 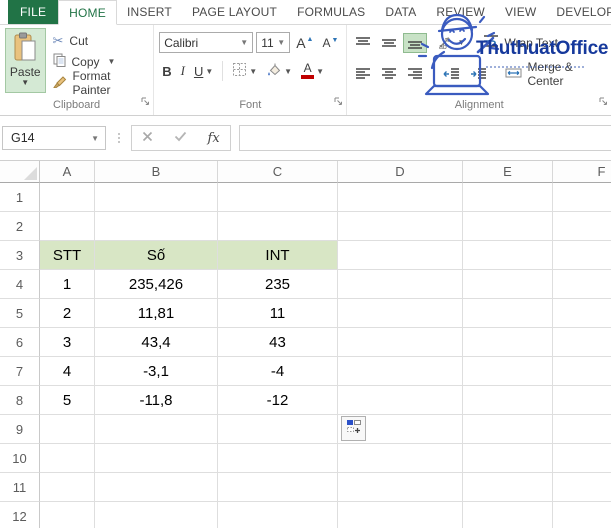 What do you see at coordinates (278, 487) in the screenshot?
I see `cell-C11` at bounding box center [278, 487].